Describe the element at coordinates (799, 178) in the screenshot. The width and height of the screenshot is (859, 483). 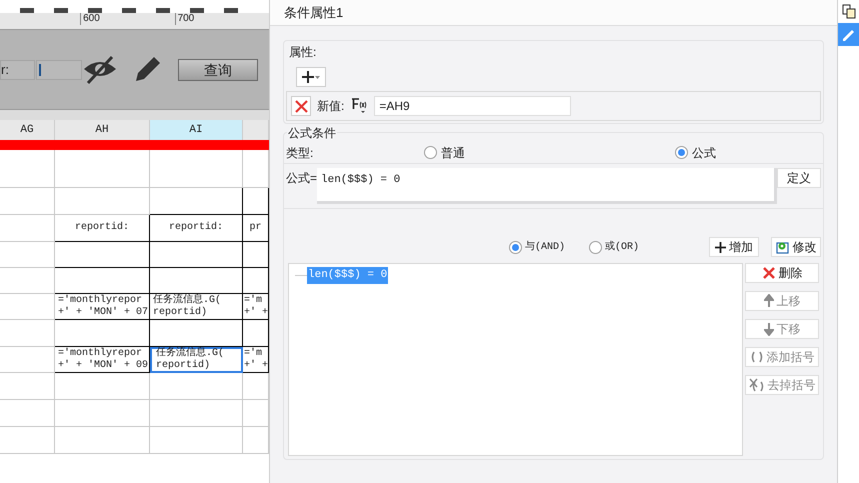
I see `define-button: 定义` at that location.